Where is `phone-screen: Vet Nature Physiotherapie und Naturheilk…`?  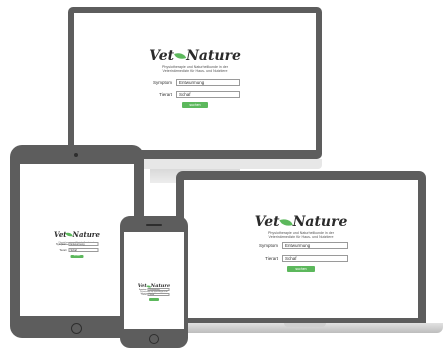
phone-screen: Vet Nature Physiotherapie und Naturheilk… is located at coordinates (154, 280).